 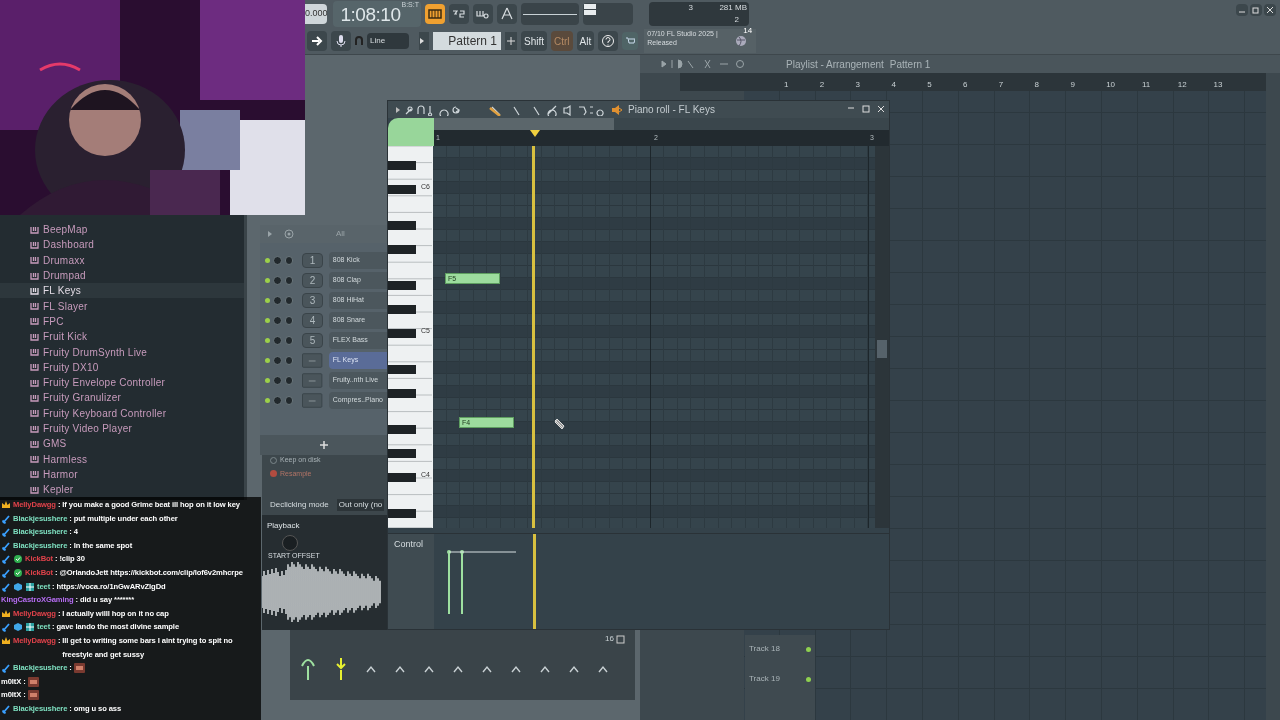 What do you see at coordinates (122, 444) in the screenshot?
I see `browser-item: GMS` at bounding box center [122, 444].